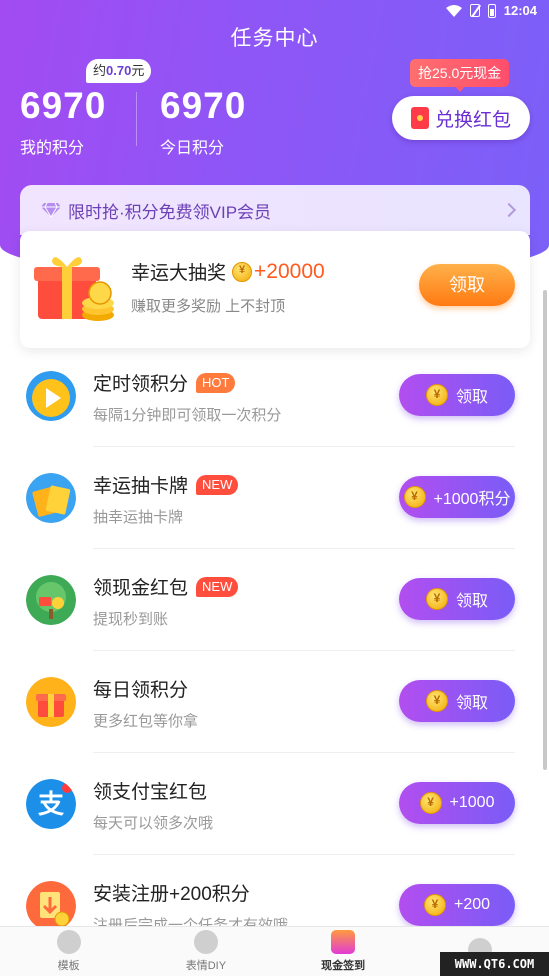 The height and width of the screenshot is (976, 549). What do you see at coordinates (474, 10) in the screenshot?
I see `no-sim-icon` at bounding box center [474, 10].